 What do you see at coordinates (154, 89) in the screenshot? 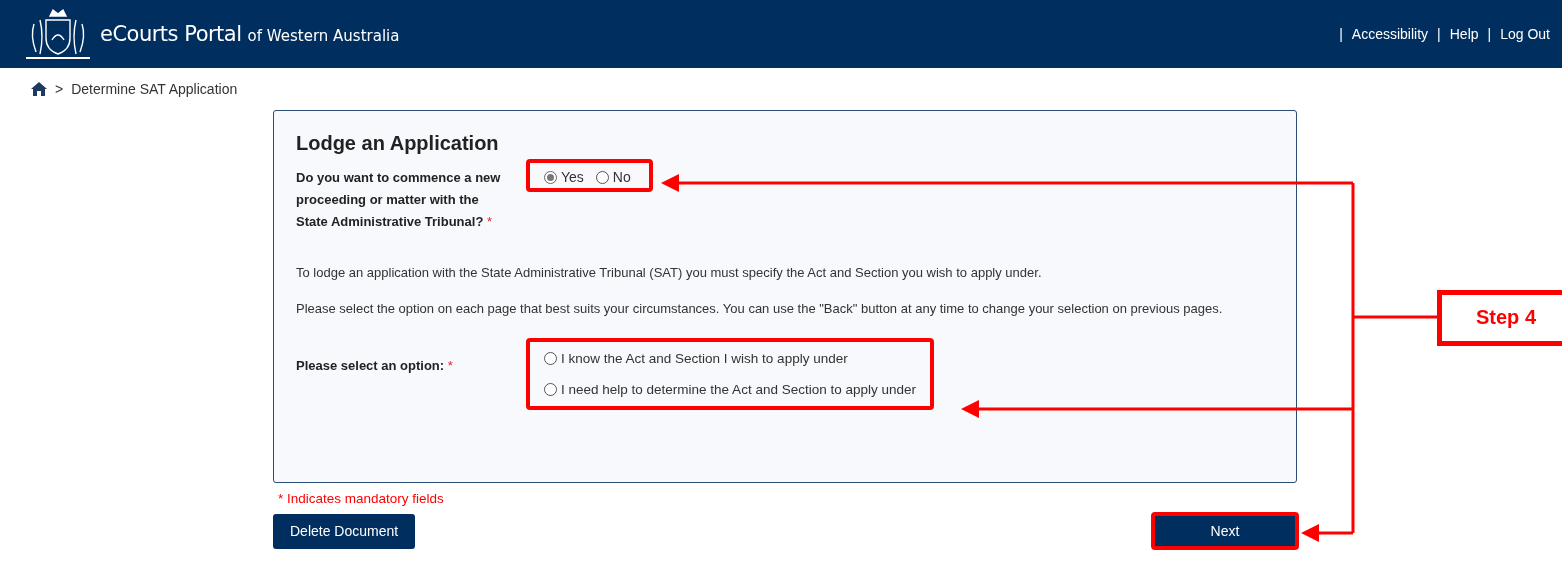
I see `breadcrumb-current: Determine SAT Application` at bounding box center [154, 89].